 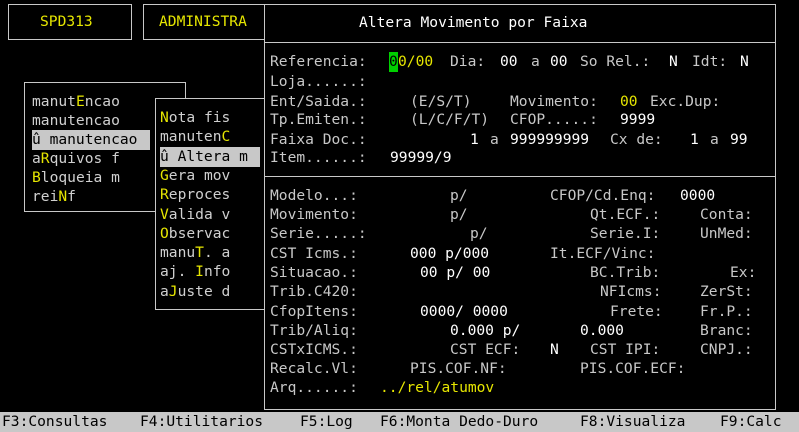 What do you see at coordinates (441, 101) in the screenshot?
I see `ent-saida-hint: (E/S/T)` at bounding box center [441, 101].